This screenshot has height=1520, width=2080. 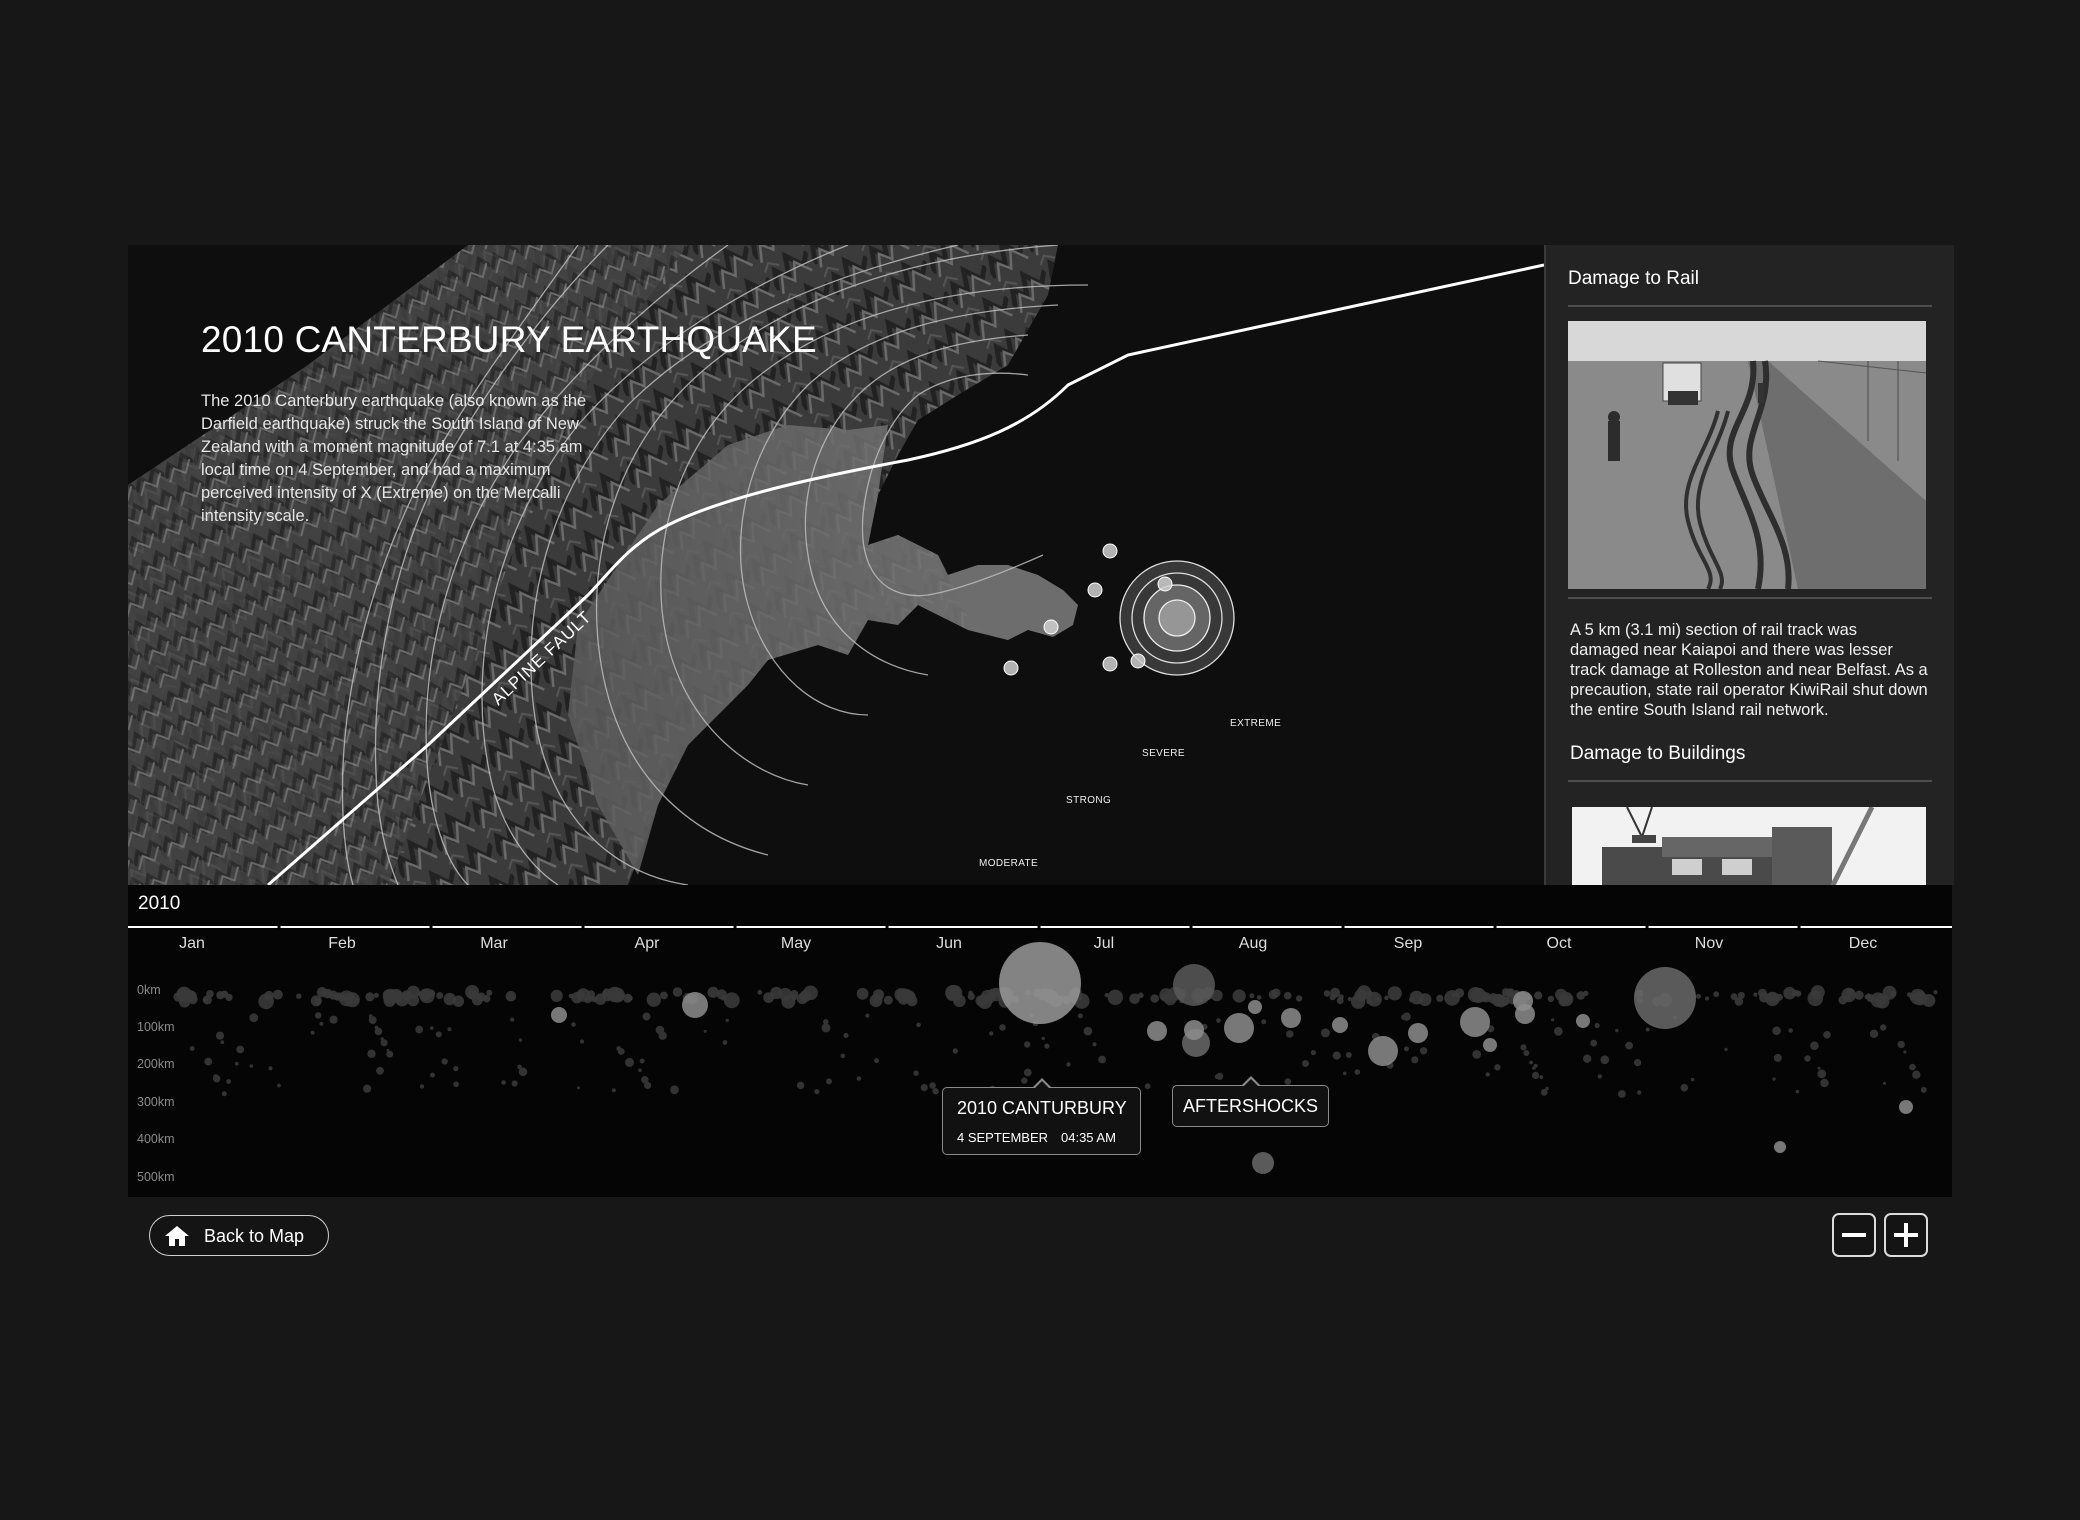 I want to click on month-label: Jul, so click(x=1104, y=944).